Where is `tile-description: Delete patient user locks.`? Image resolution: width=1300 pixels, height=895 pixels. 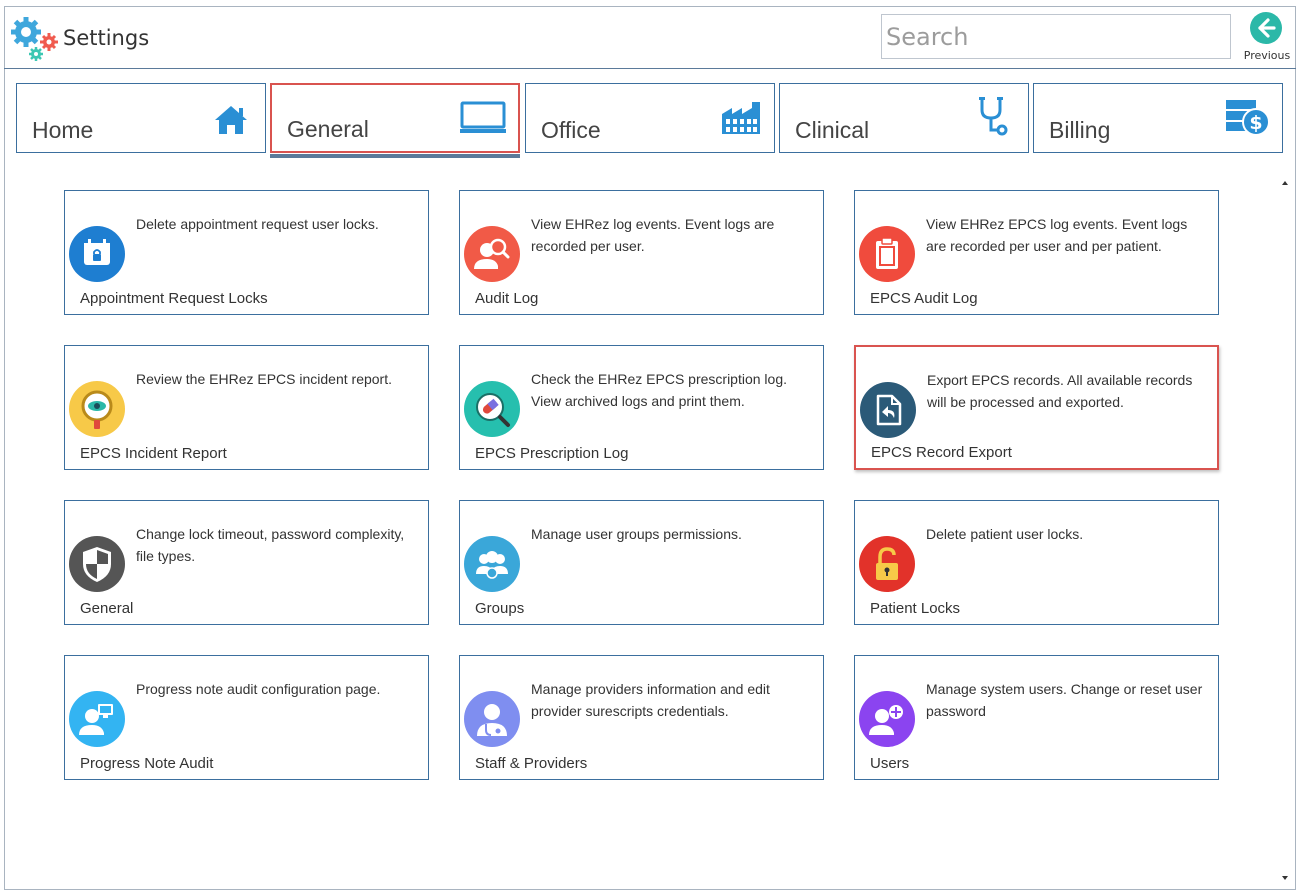
tile-description: Delete patient user locks. is located at coordinates (1005, 534).